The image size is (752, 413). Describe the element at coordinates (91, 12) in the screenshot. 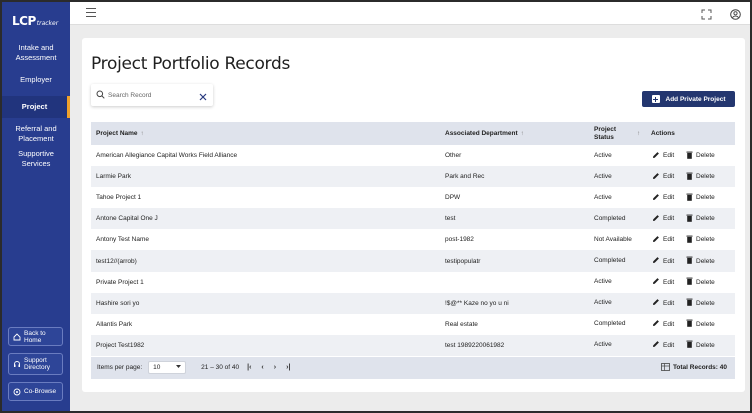

I see `hamburger-menu-icon` at that location.